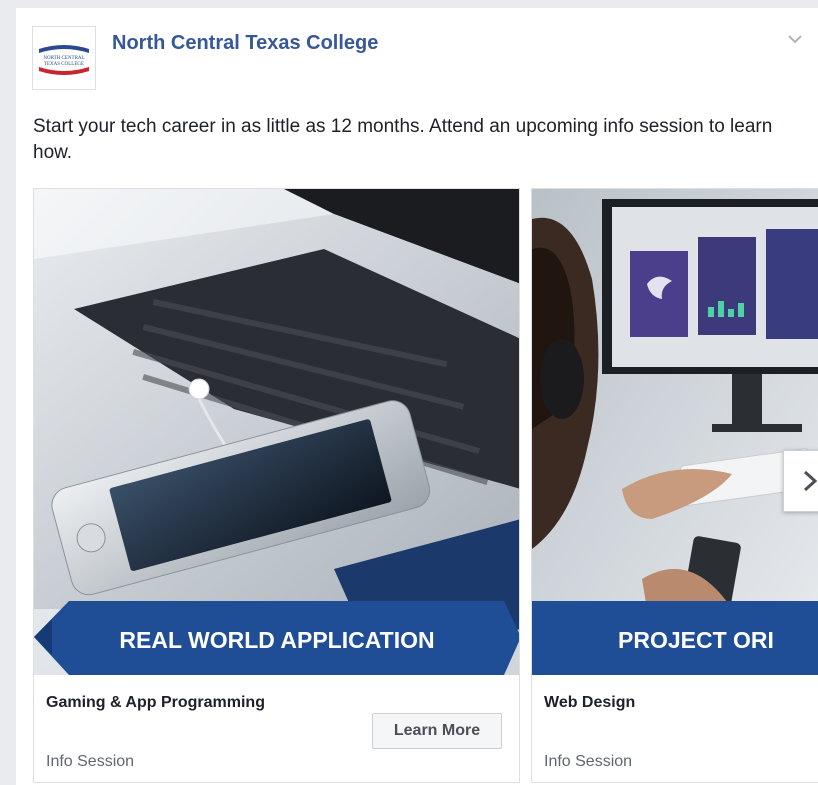 Image resolution: width=818 pixels, height=785 pixels. I want to click on chevron-down-icon, so click(795, 39).